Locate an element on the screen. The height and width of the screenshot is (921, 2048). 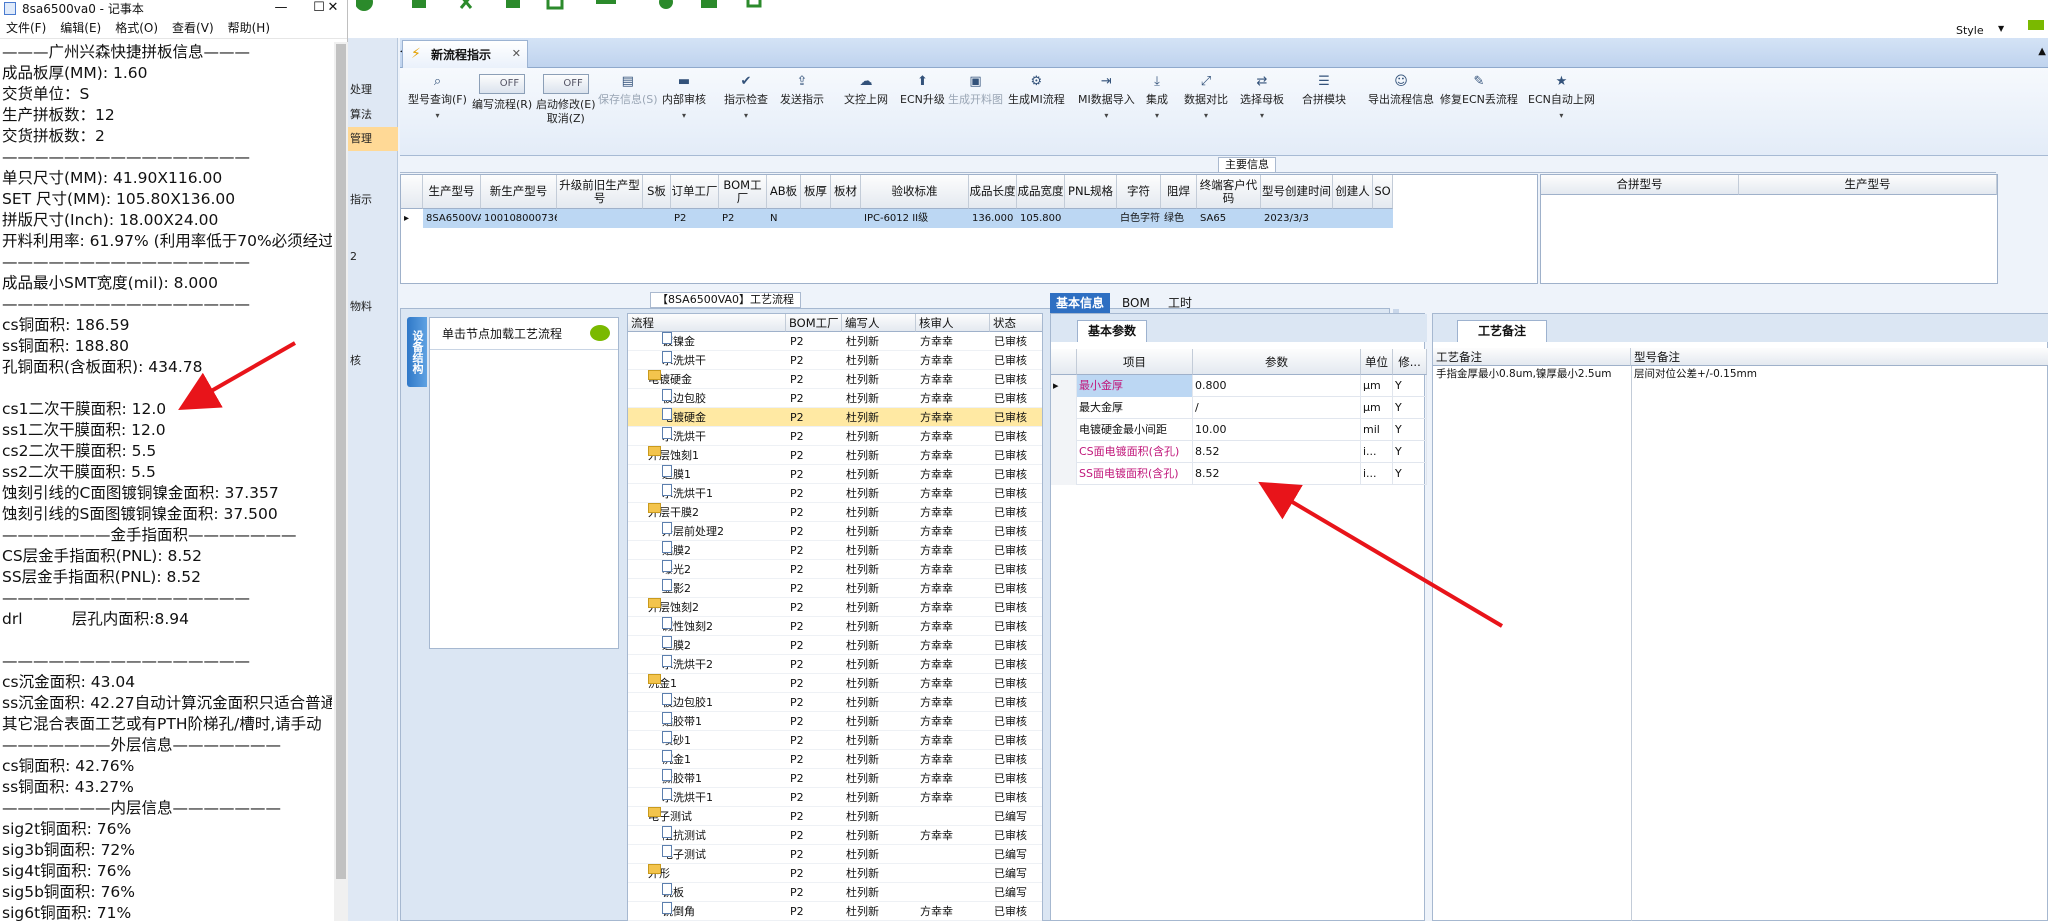
column-header: S板 is located at coordinates (657, 192).